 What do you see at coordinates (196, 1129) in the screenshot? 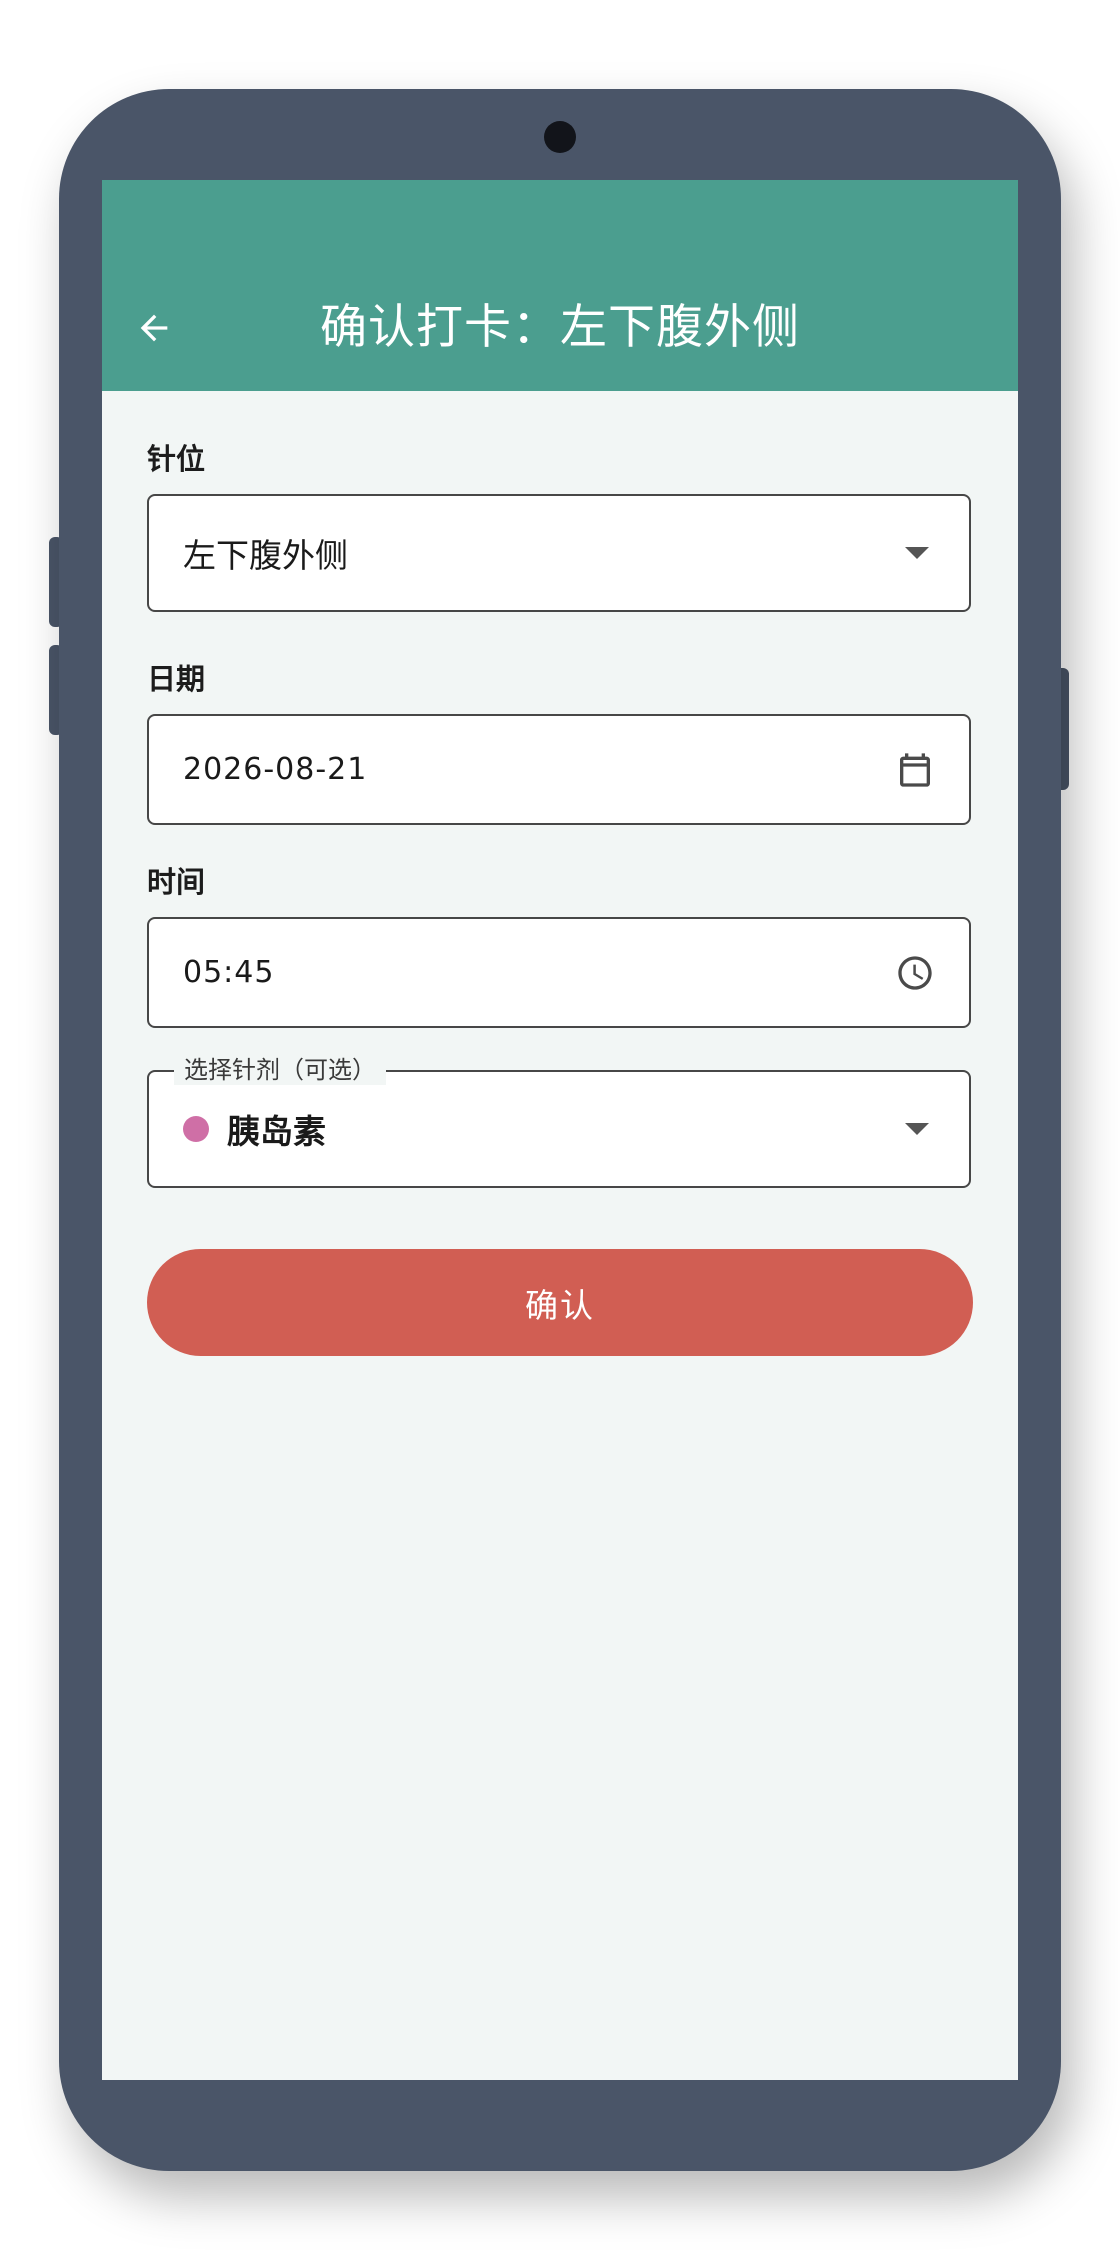
I see `medication-color-dot` at bounding box center [196, 1129].